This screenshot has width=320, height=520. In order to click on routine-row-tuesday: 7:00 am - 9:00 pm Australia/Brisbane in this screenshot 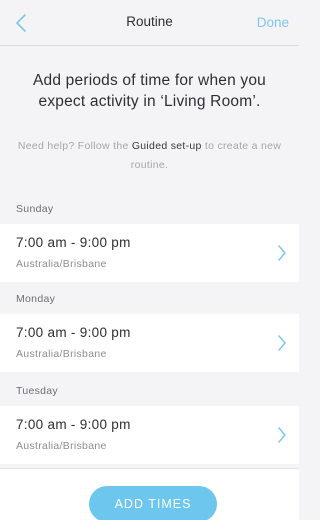, I will do `click(149, 435)`.